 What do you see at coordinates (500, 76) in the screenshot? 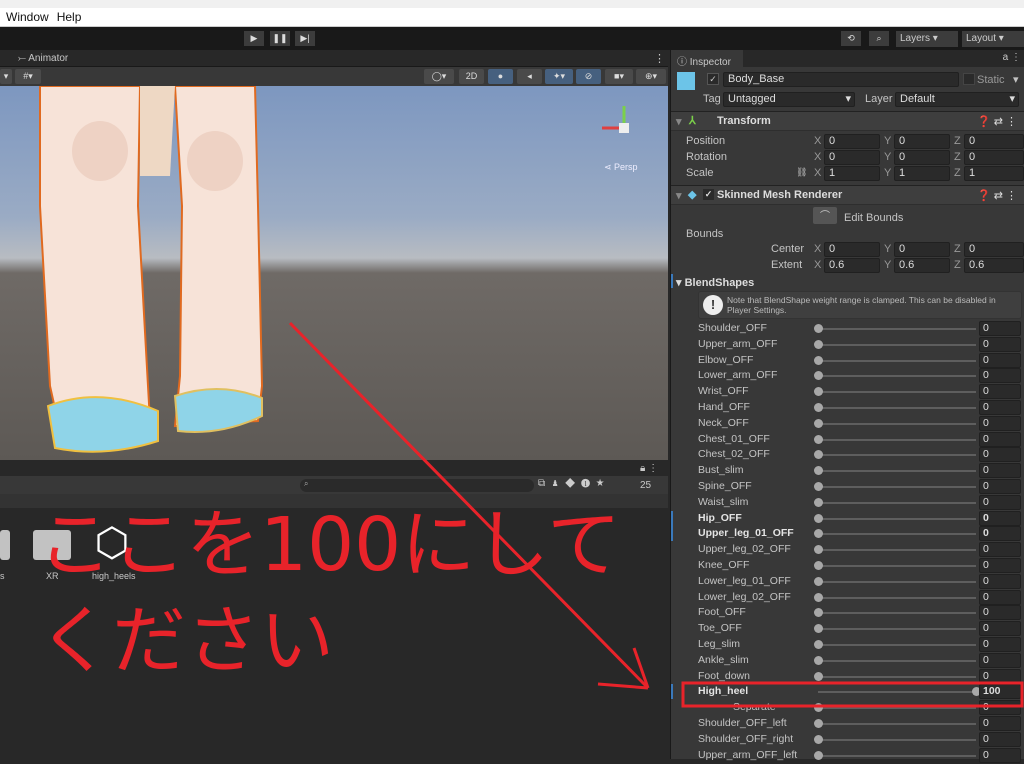
I see `lighting-icon: ●` at bounding box center [500, 76].